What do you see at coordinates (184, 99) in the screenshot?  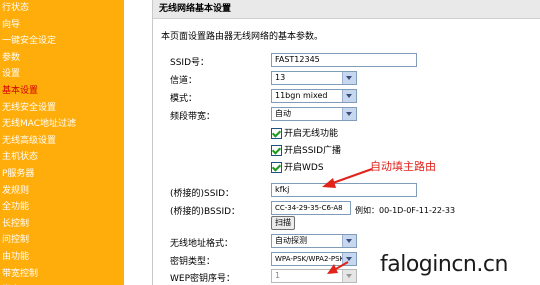 I see `mode-label: 模式：` at bounding box center [184, 99].